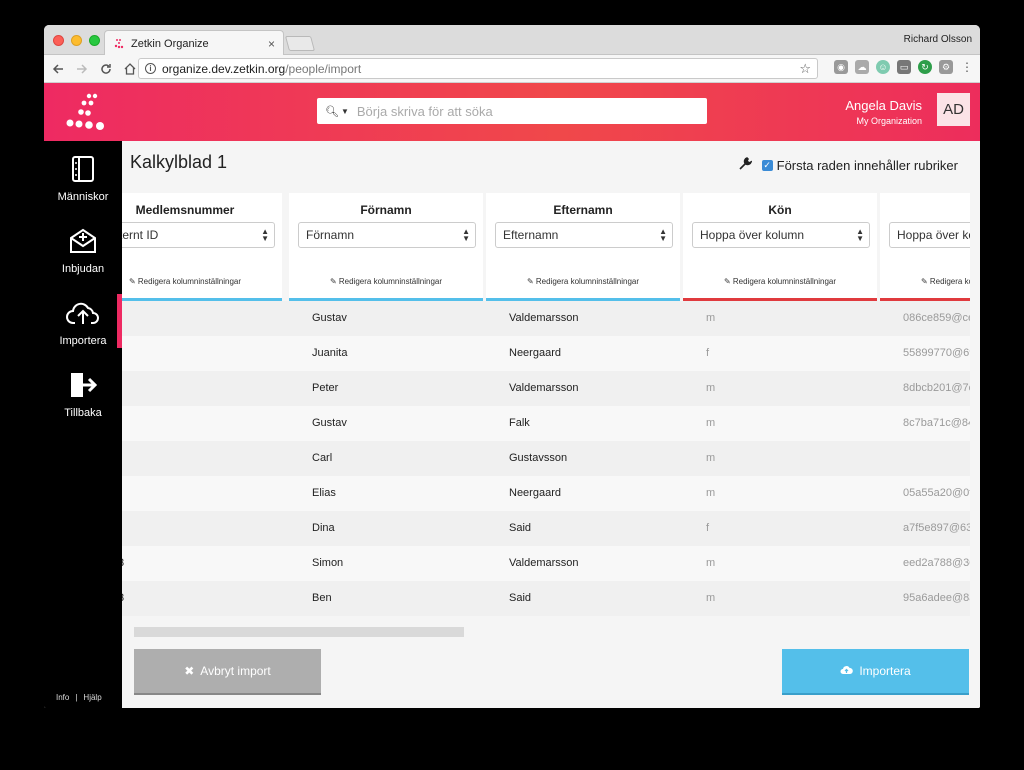 Image resolution: width=1024 pixels, height=770 pixels. I want to click on column-type-value: Hoppa över kolumn, so click(933, 235).